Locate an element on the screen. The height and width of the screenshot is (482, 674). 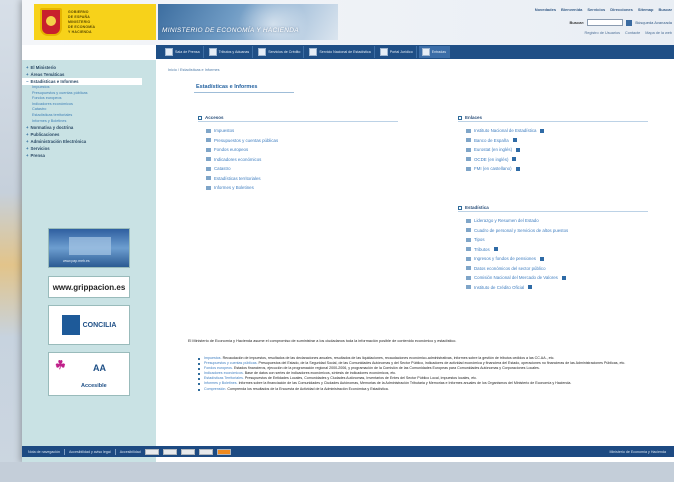
top-link-buscar: Buscar is located at coordinates (665, 9).